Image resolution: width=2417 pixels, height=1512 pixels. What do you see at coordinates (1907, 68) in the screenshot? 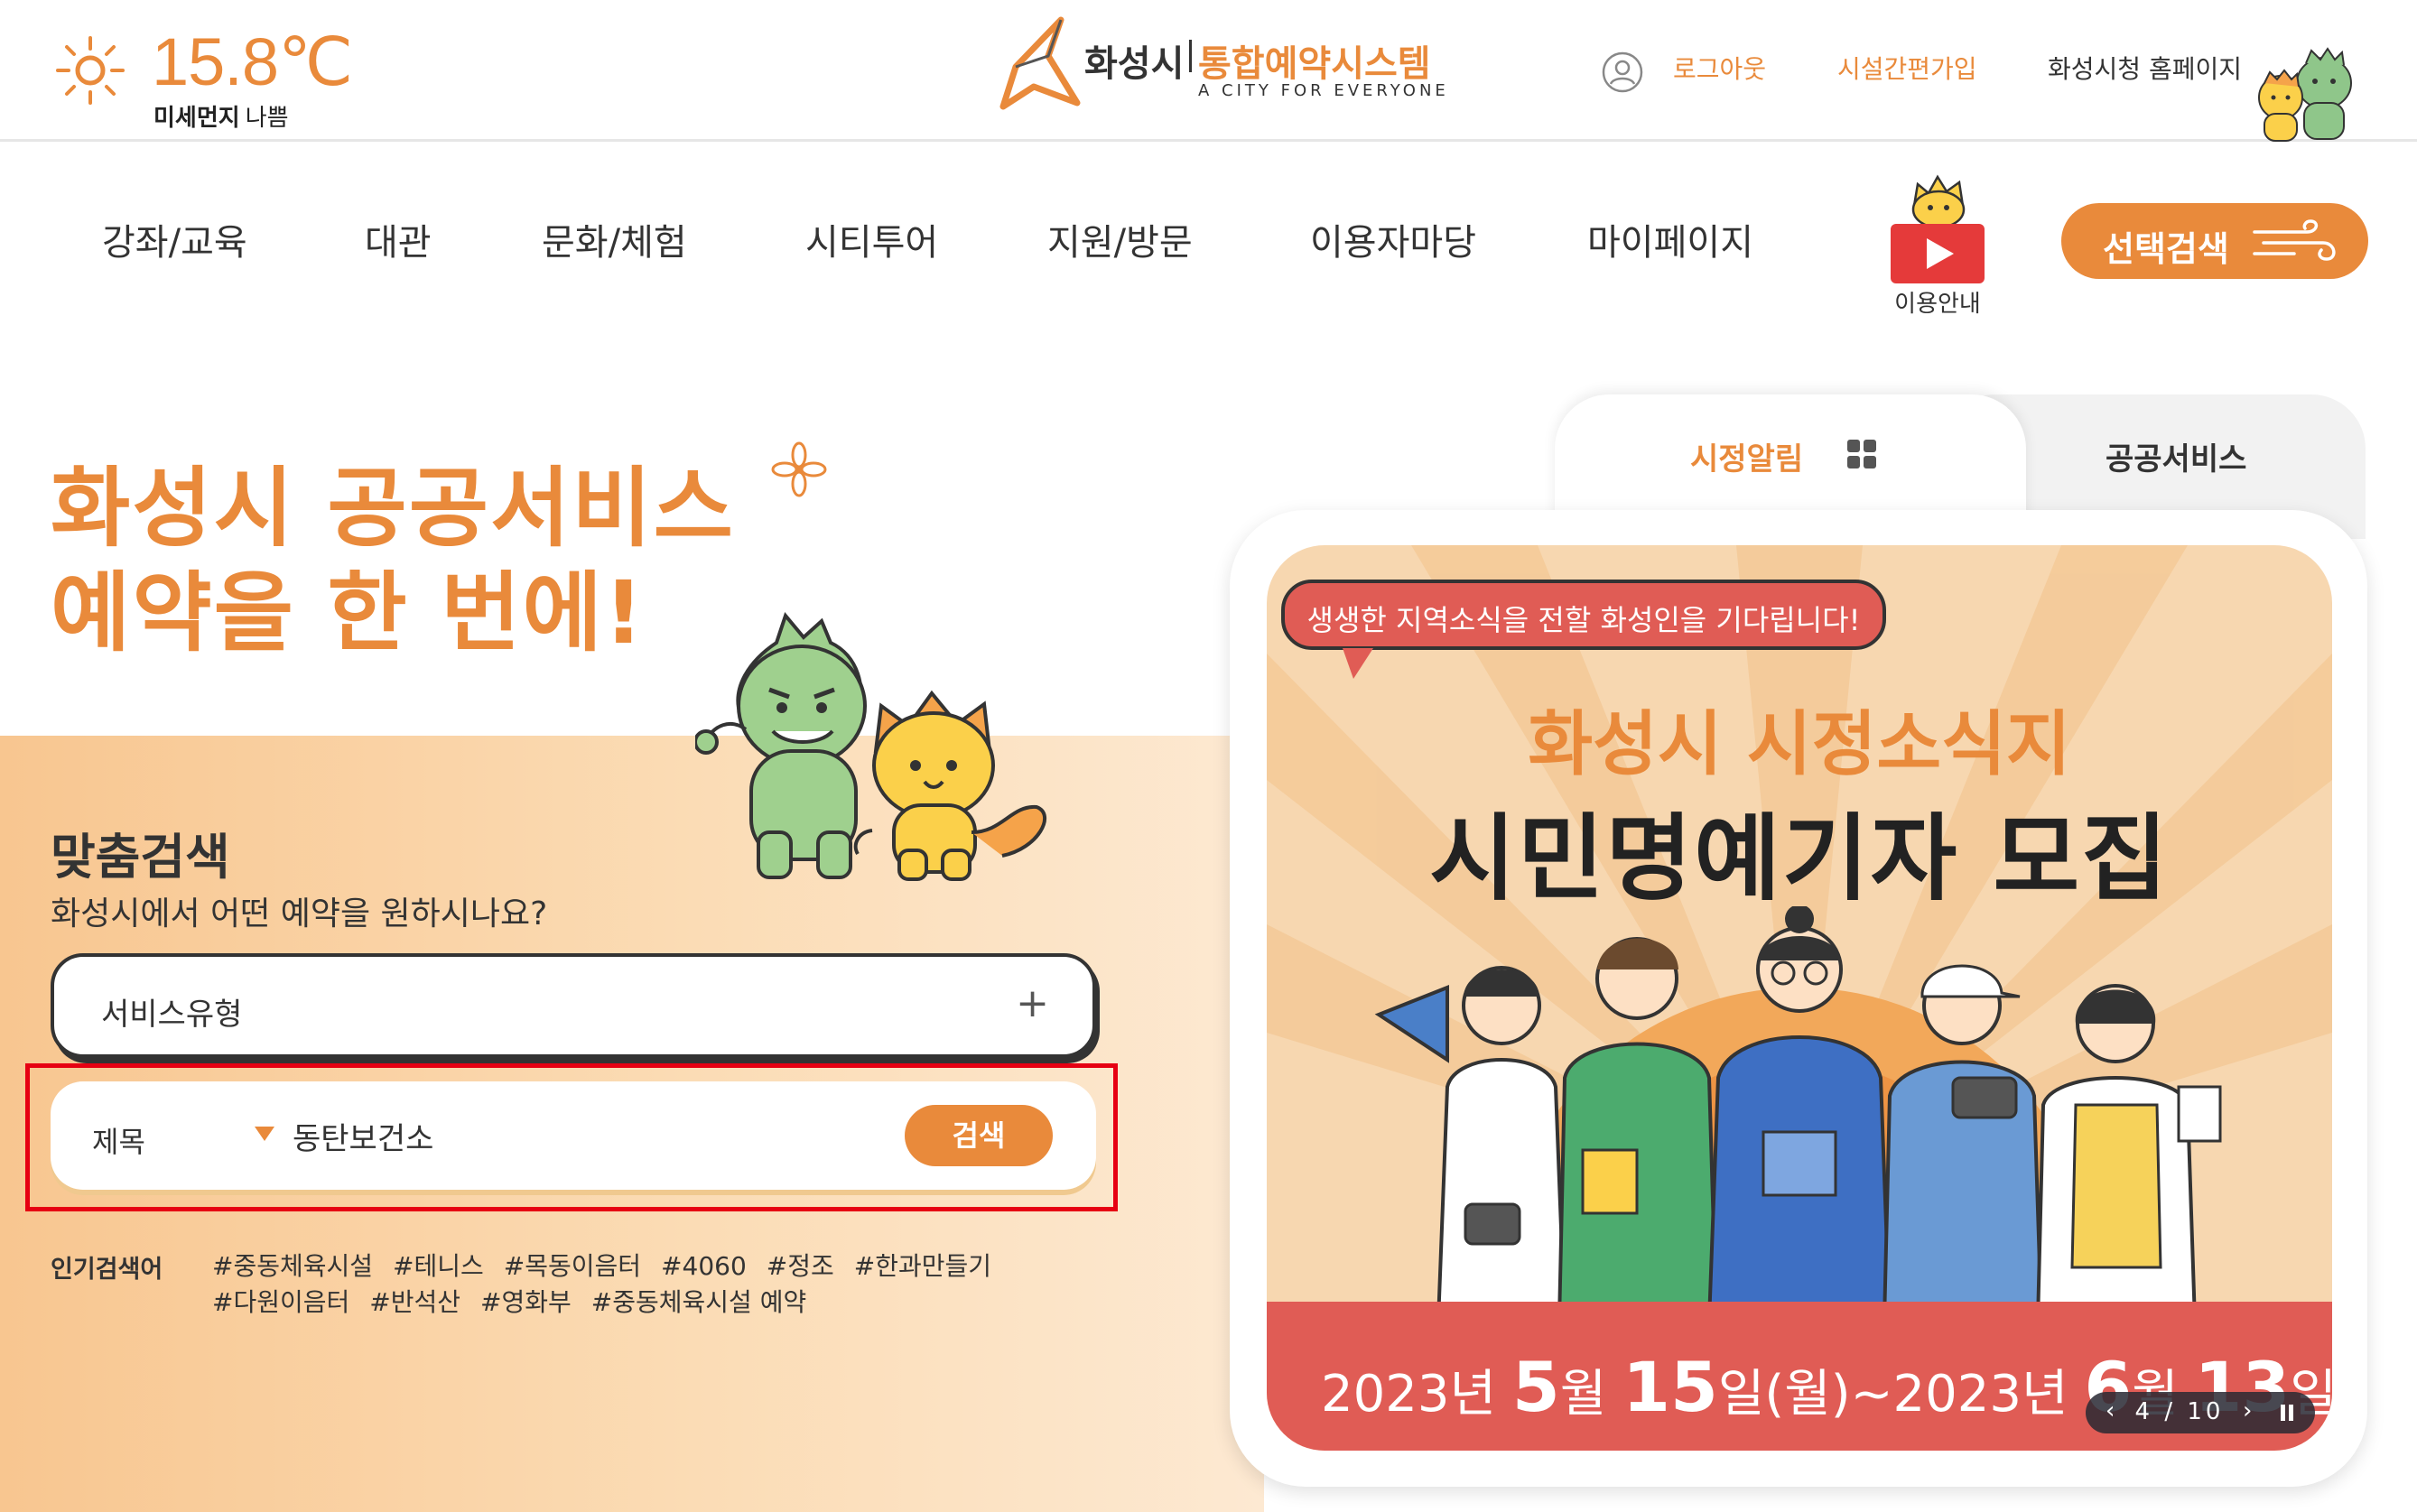
I see `easy-join-link: 시설간편가입` at bounding box center [1907, 68].